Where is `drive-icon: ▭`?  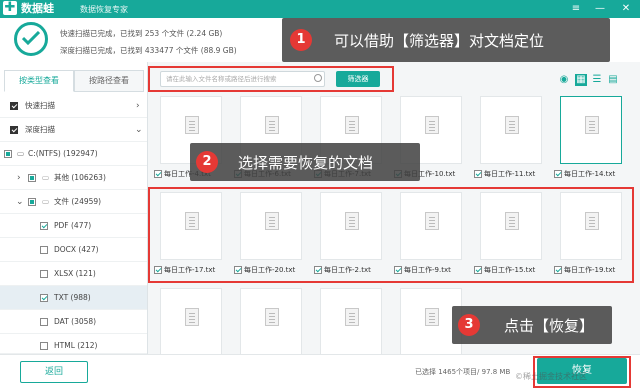 drive-icon: ▭ is located at coordinates (21, 153).